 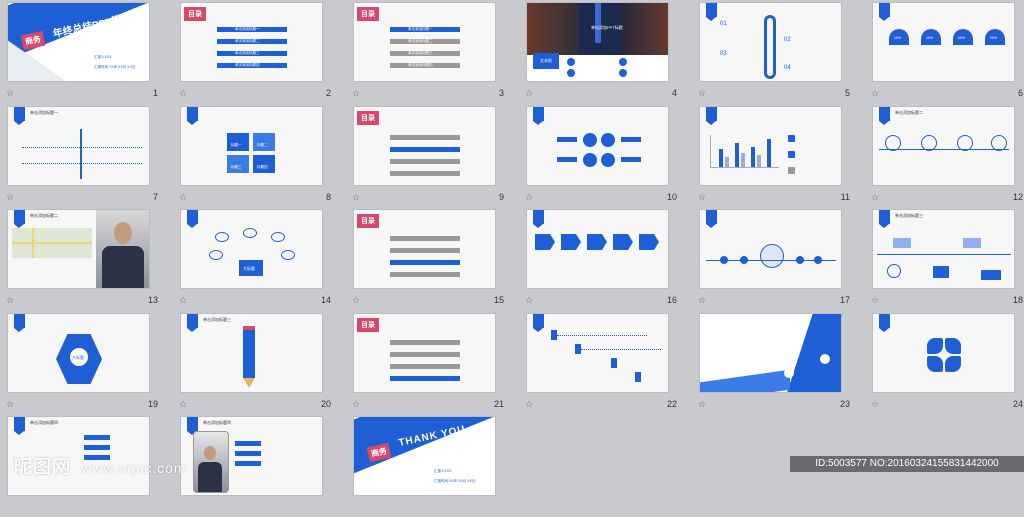 I want to click on slide-thumbnail: 单击添加标题四, so click(x=255, y=465).